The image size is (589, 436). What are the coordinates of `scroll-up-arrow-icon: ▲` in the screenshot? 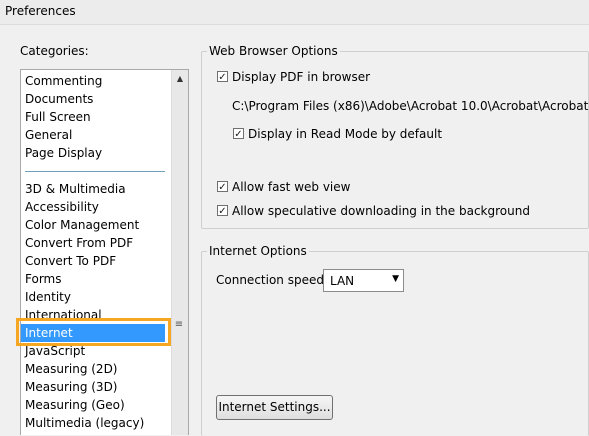 It's located at (180, 78).